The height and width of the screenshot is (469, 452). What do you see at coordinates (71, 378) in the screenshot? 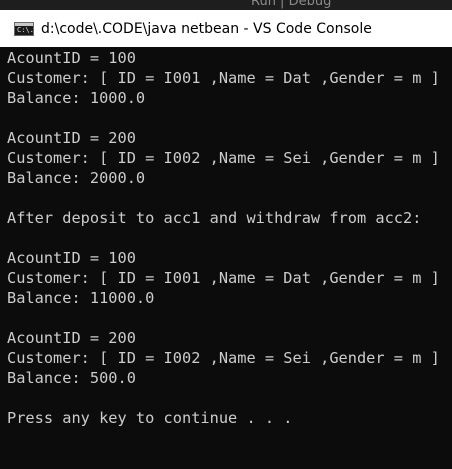
I see `console-line: Balance: 500.0` at bounding box center [71, 378].